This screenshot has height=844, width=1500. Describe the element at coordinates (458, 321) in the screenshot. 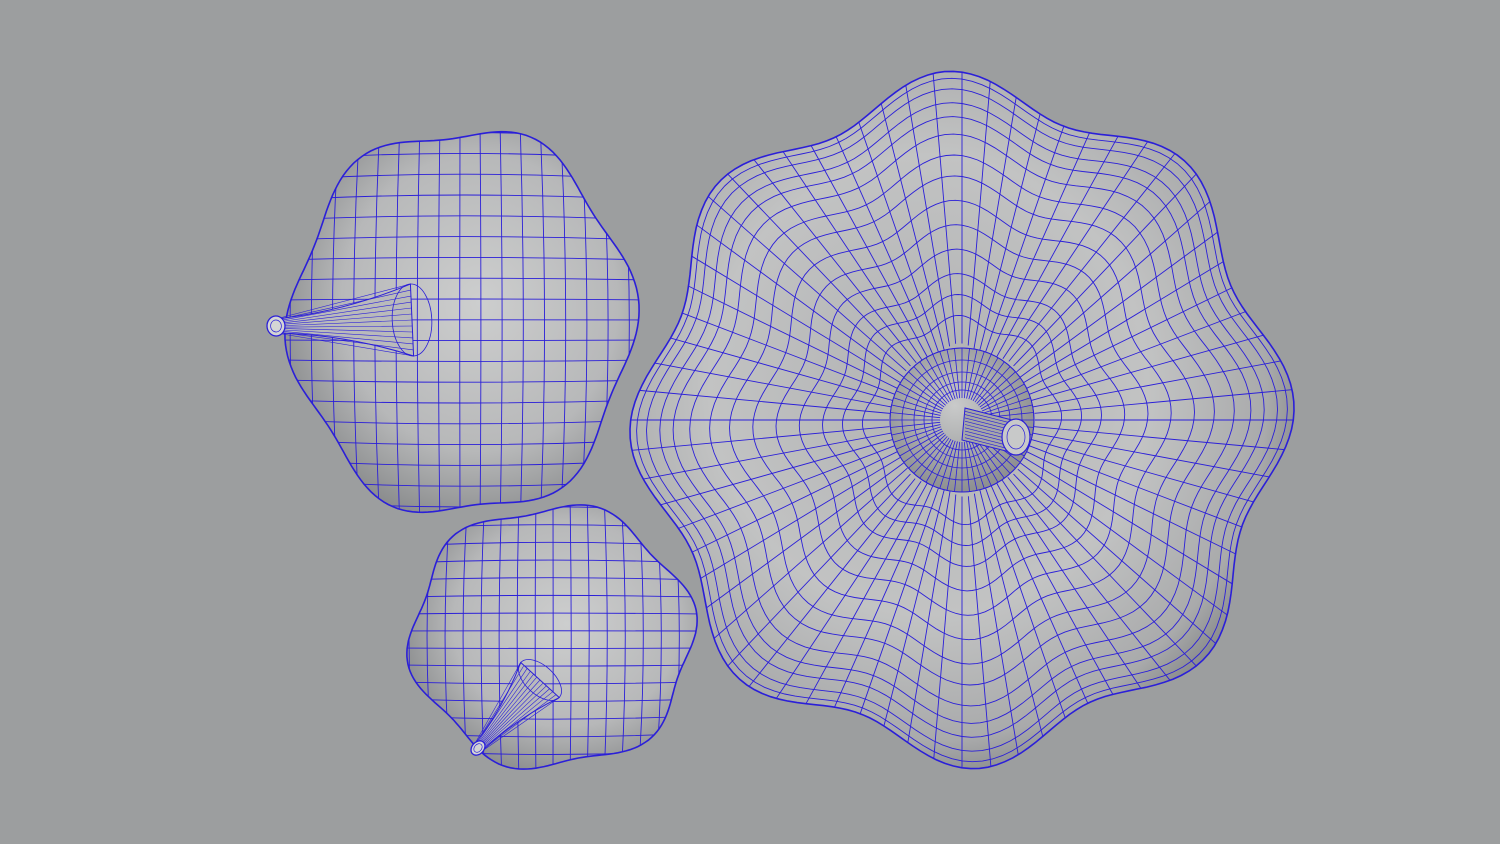

I see `pattypan-squash-medium` at that location.